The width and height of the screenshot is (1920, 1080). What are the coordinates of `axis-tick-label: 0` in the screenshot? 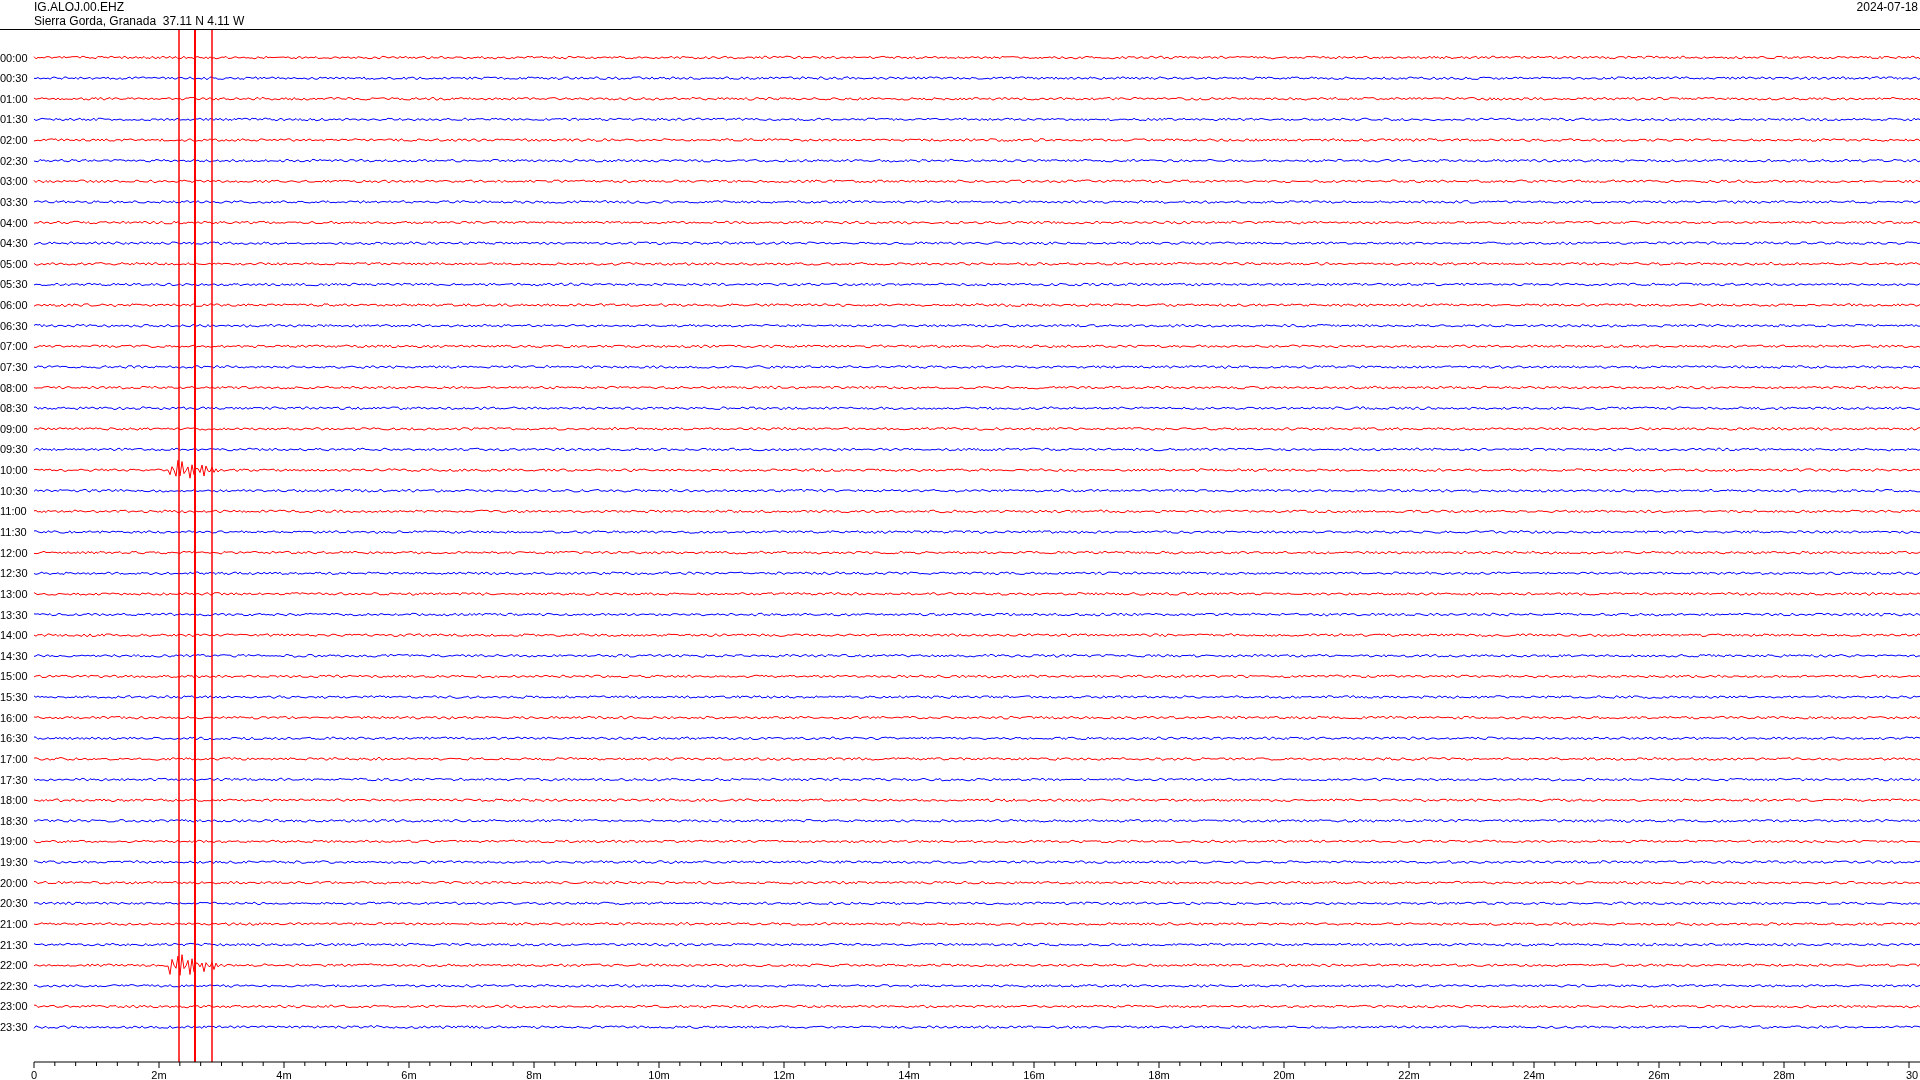 It's located at (34, 1074).